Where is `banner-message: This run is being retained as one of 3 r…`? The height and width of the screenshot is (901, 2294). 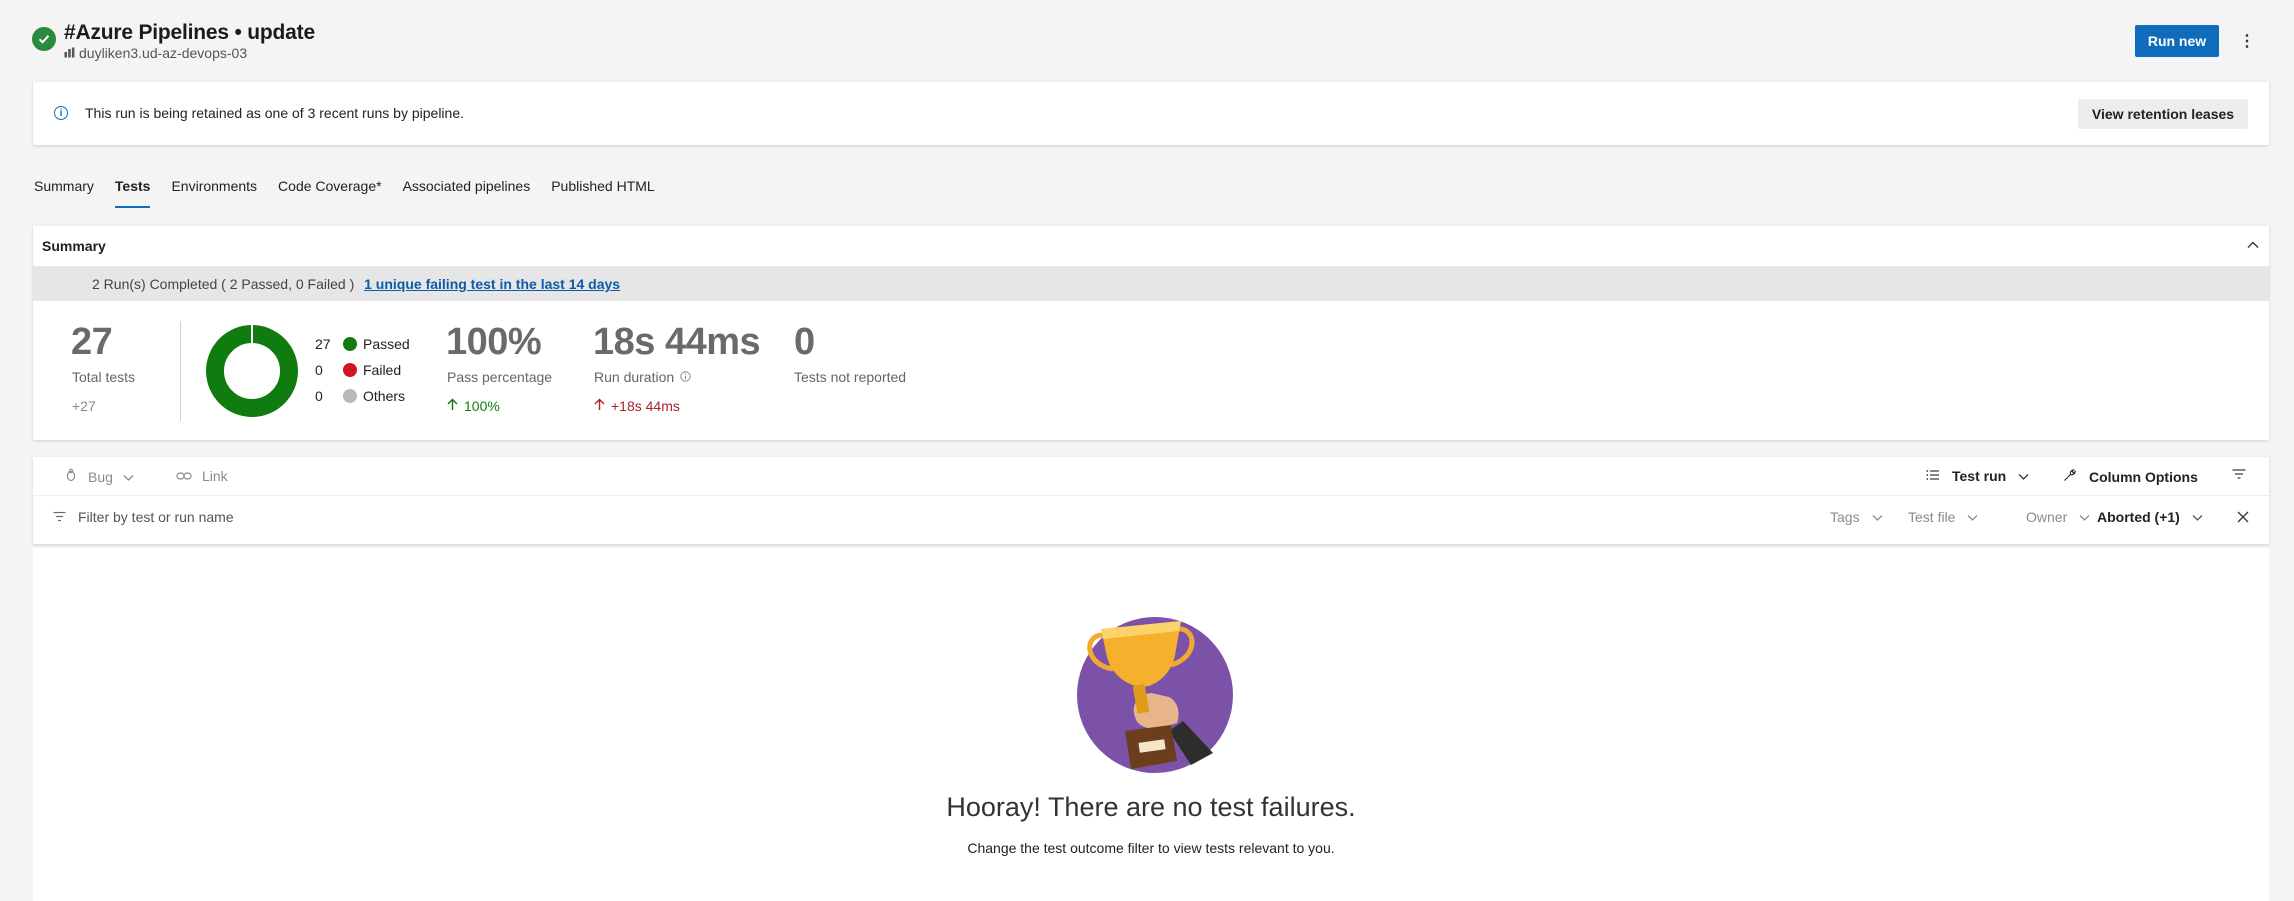
banner-message: This run is being retained as one of 3 r… is located at coordinates (275, 113).